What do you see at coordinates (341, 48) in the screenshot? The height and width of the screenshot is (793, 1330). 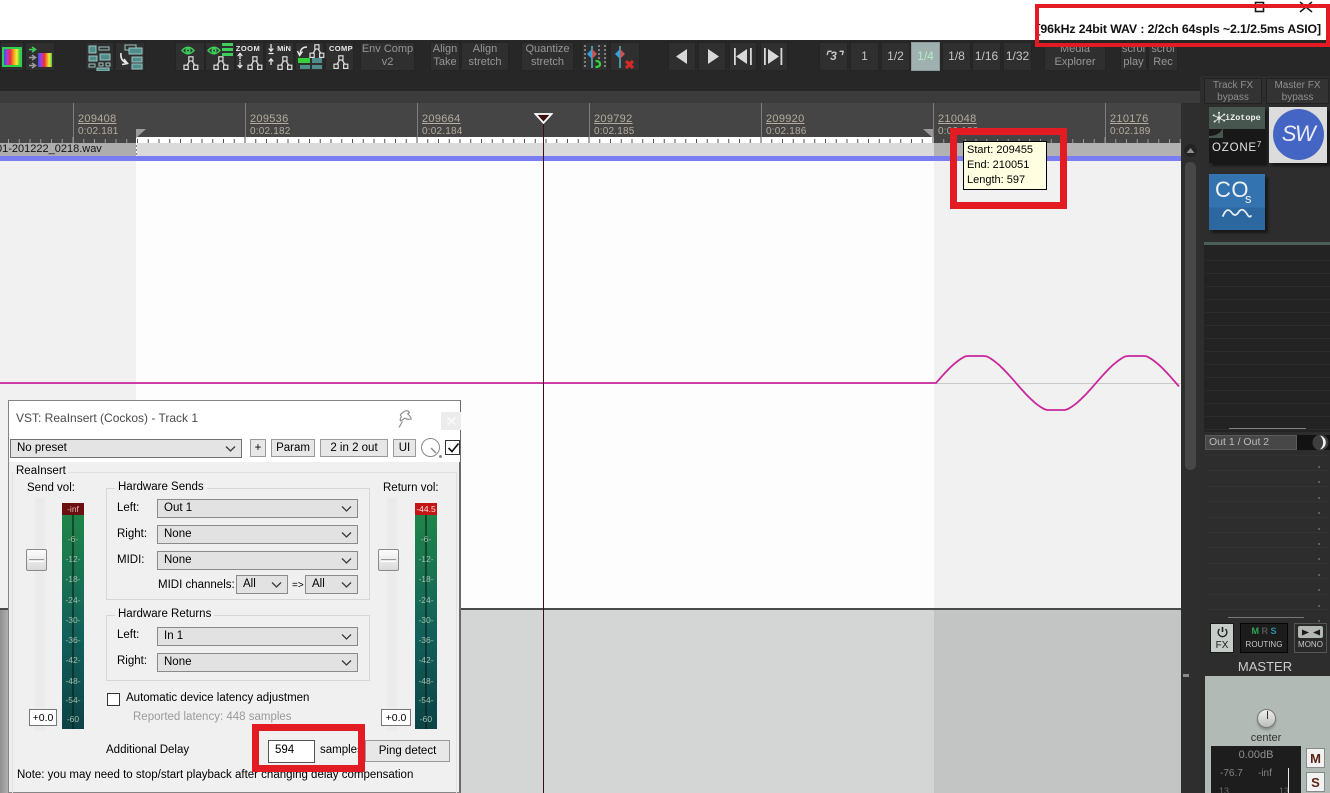 I see `svg-text: COMP` at bounding box center [341, 48].